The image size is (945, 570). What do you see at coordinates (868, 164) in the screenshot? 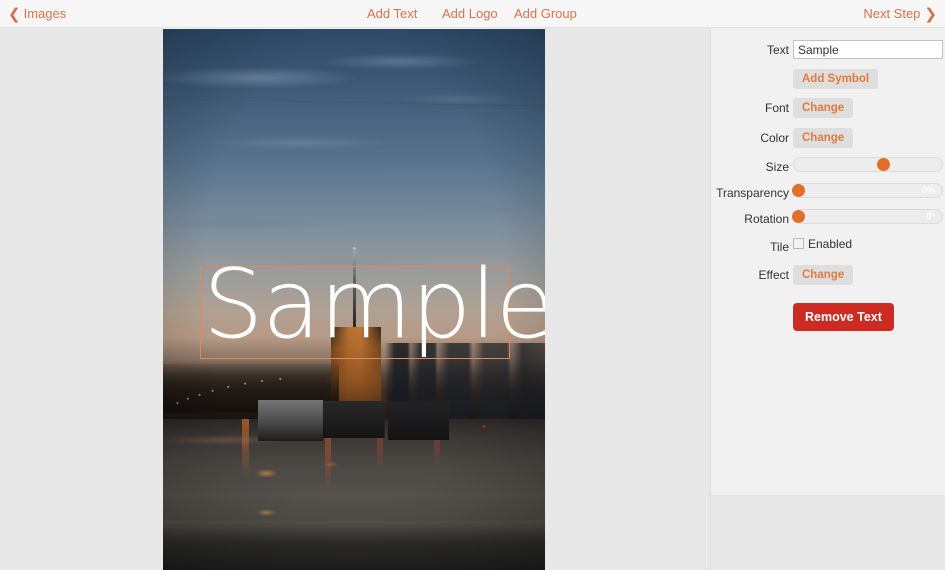
I see `size-slider` at bounding box center [868, 164].